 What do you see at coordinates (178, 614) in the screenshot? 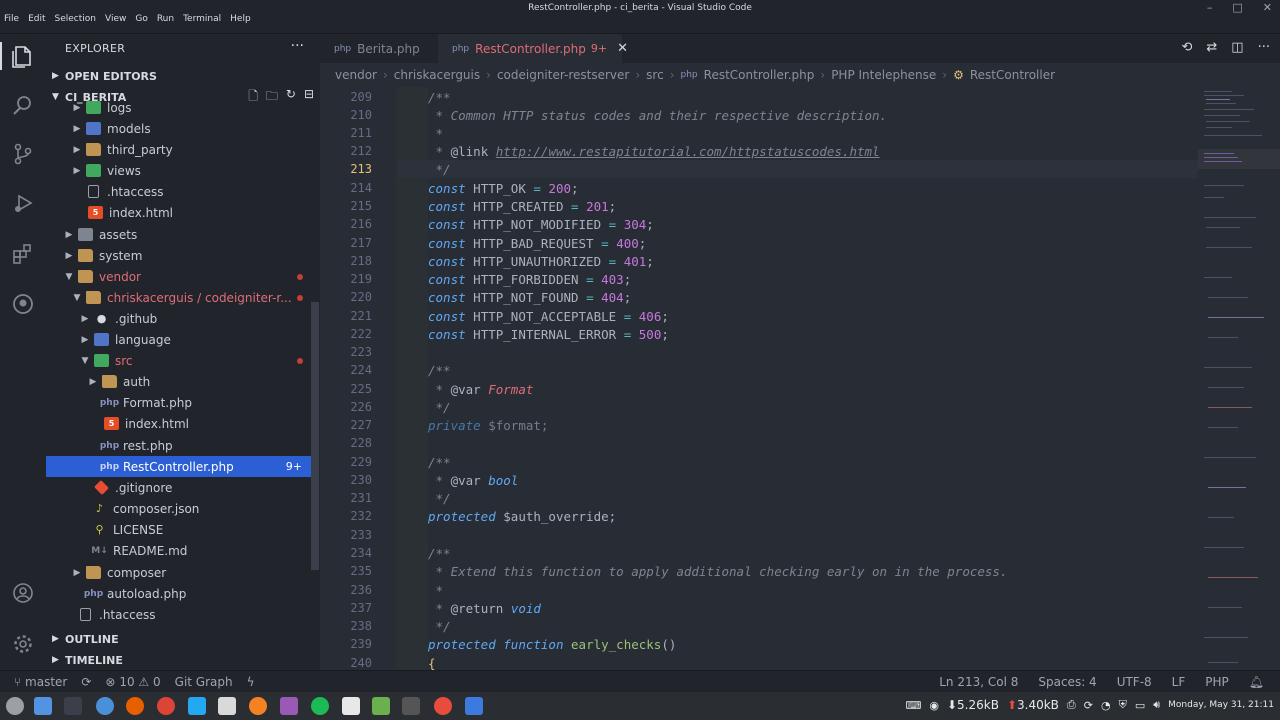
I see `tree-item-root-htaccess: .htaccess` at bounding box center [178, 614].